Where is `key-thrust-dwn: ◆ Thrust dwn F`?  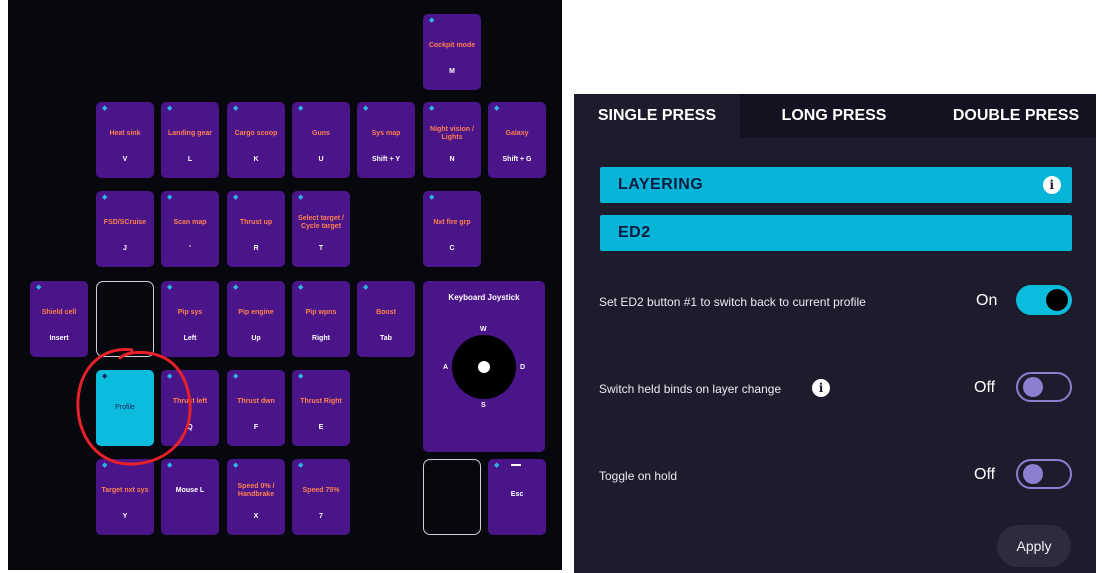 key-thrust-dwn: ◆ Thrust dwn F is located at coordinates (256, 408).